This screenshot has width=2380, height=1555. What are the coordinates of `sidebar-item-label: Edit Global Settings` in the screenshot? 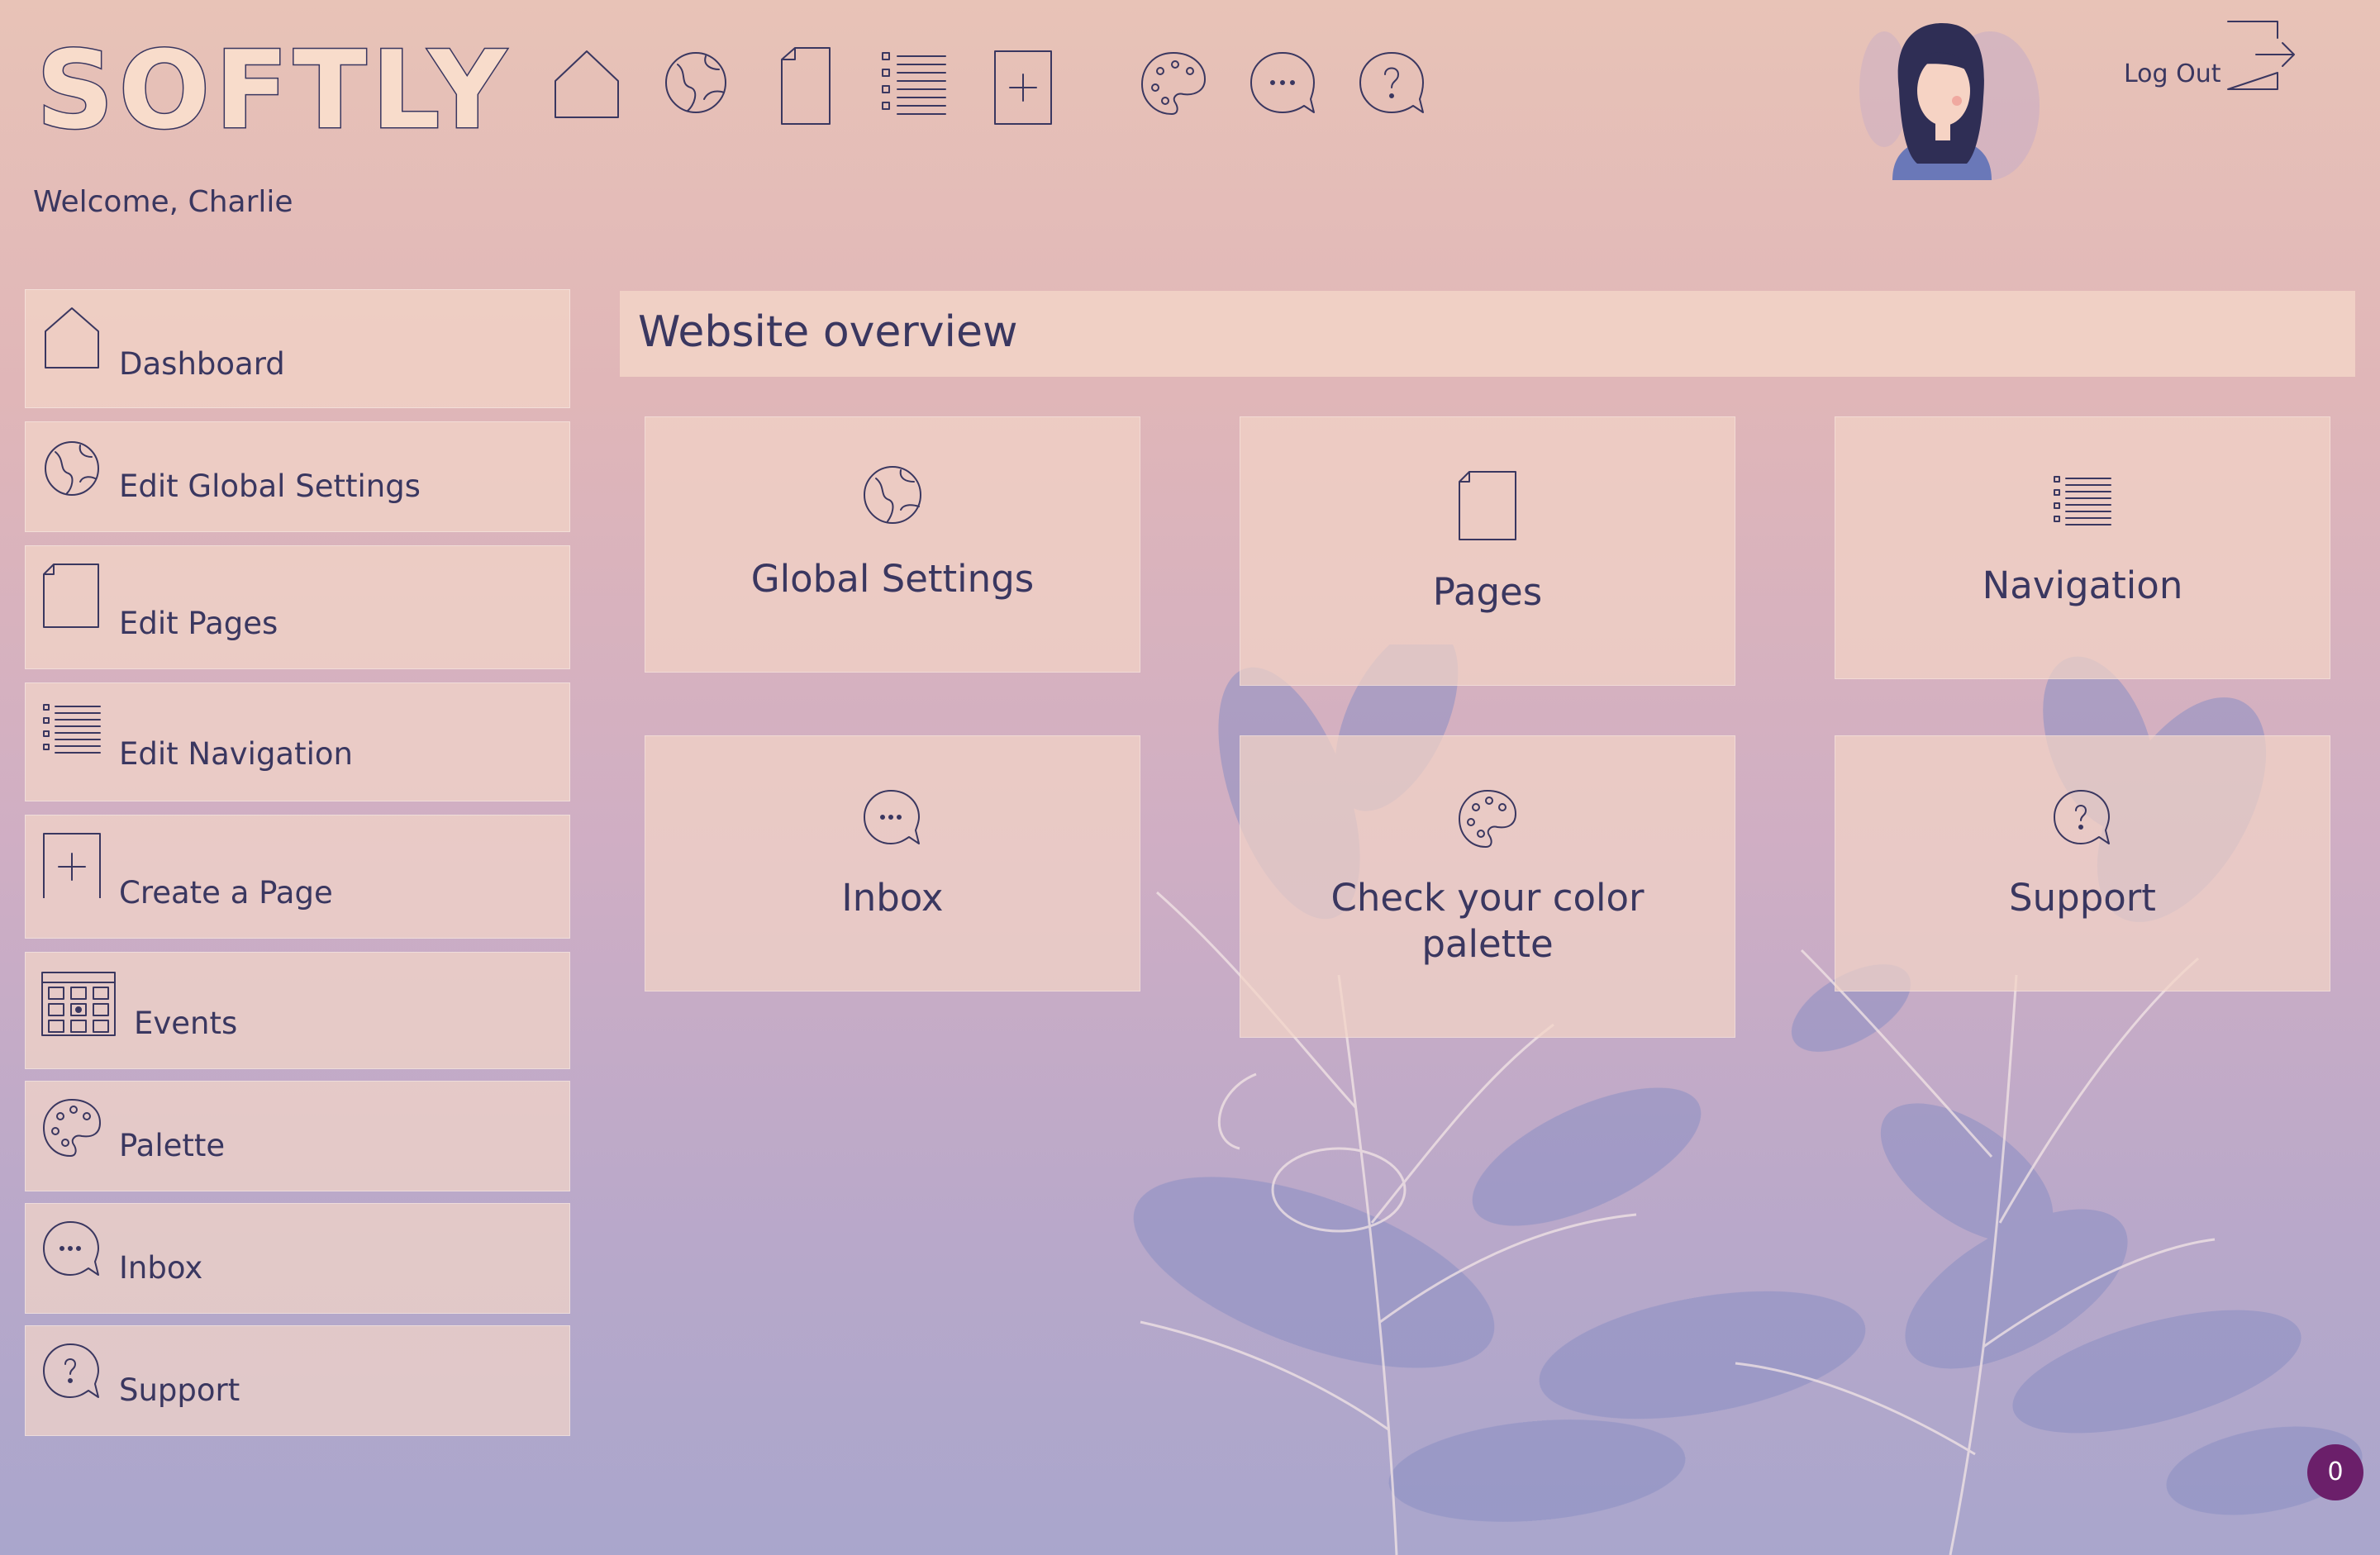 It's located at (270, 486).